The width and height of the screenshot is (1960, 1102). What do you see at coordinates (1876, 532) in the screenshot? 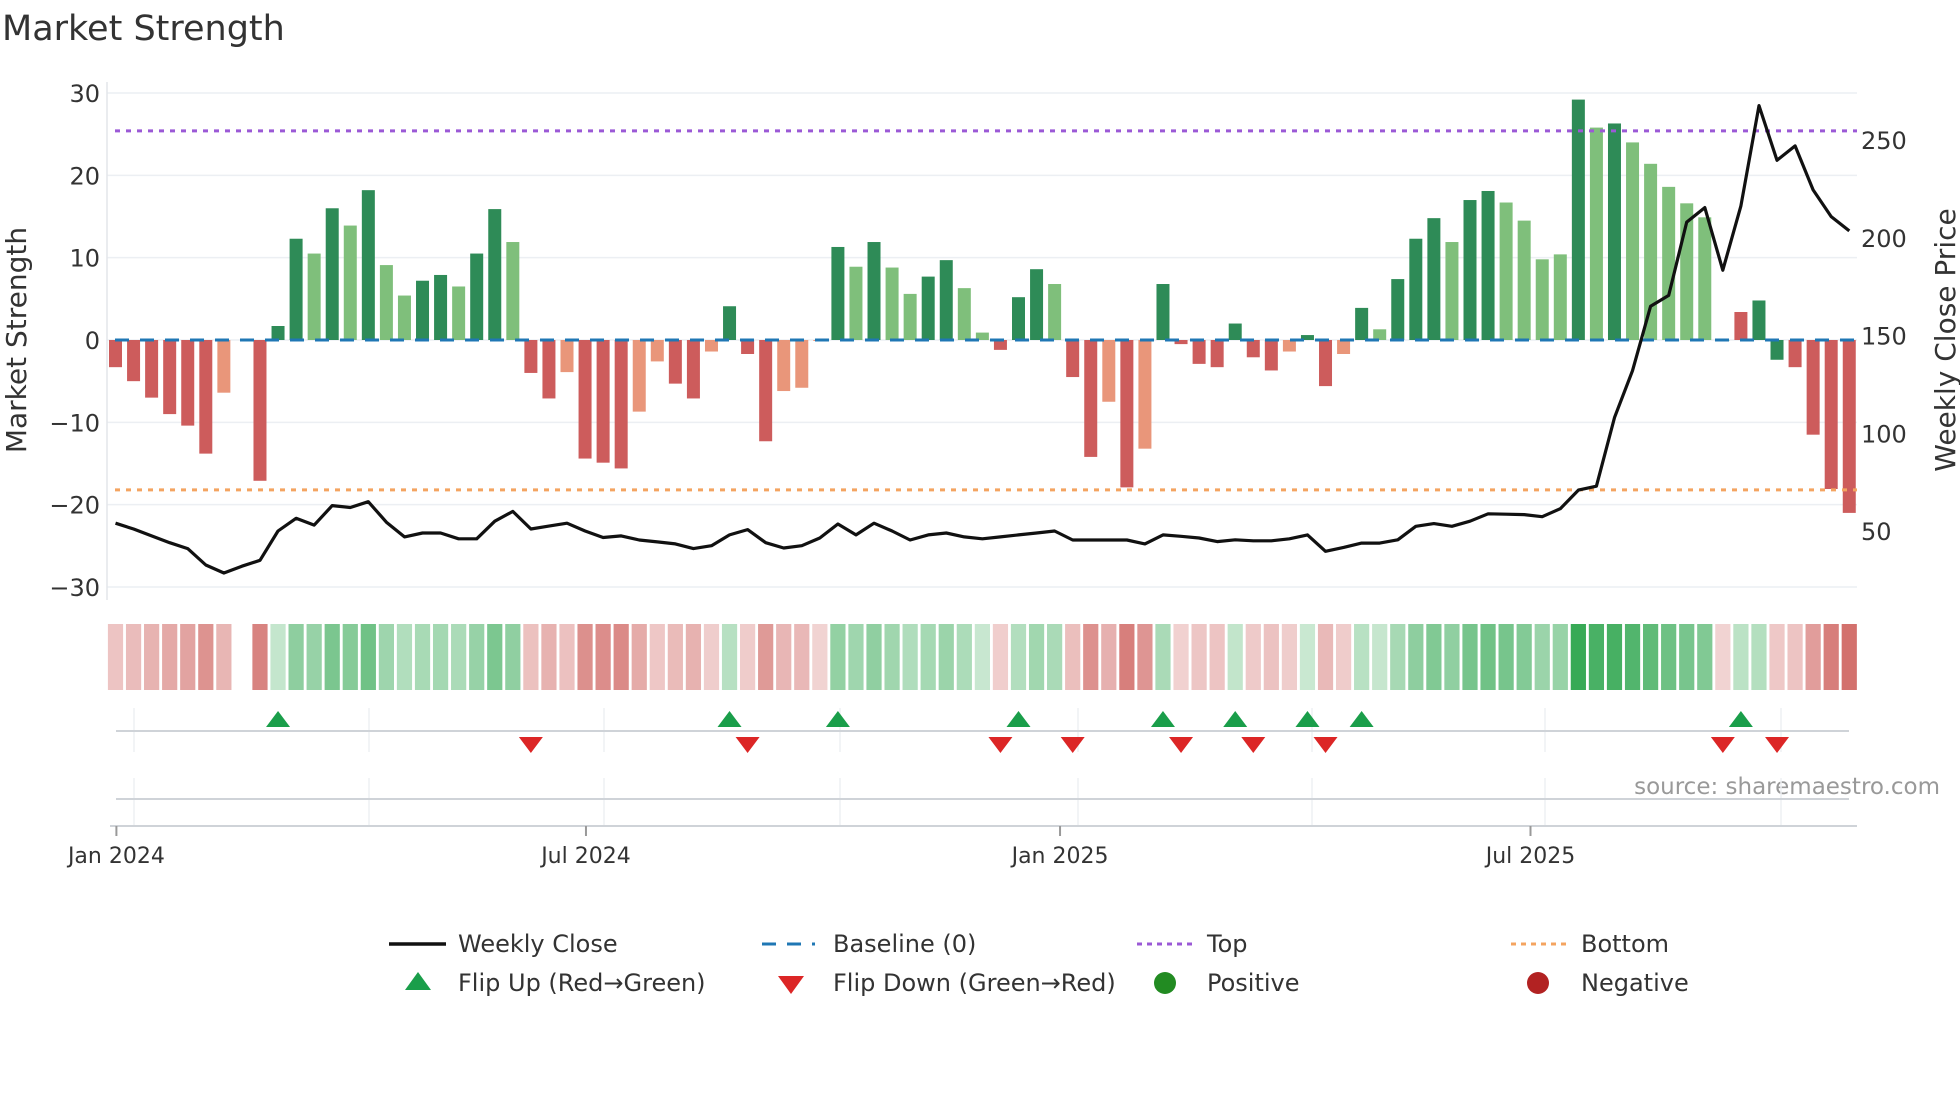
I see `y2-tick-label: 50` at bounding box center [1876, 532].